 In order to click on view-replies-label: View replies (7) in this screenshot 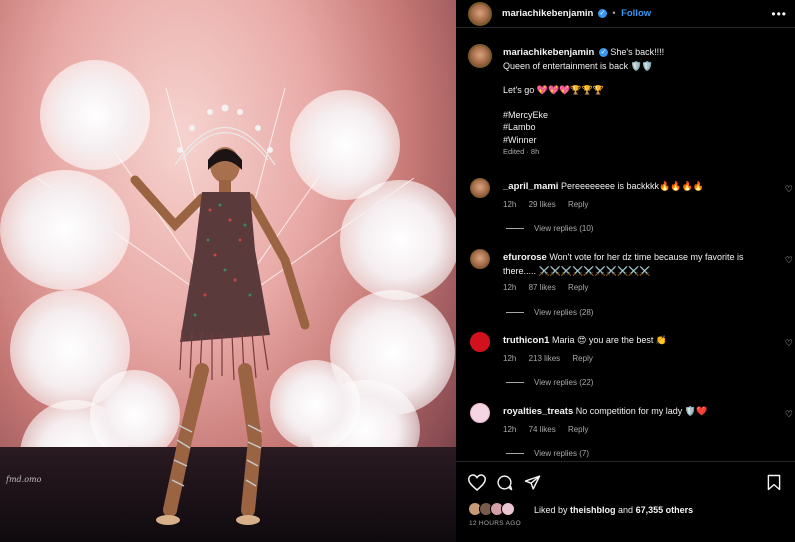, I will do `click(561, 453)`.